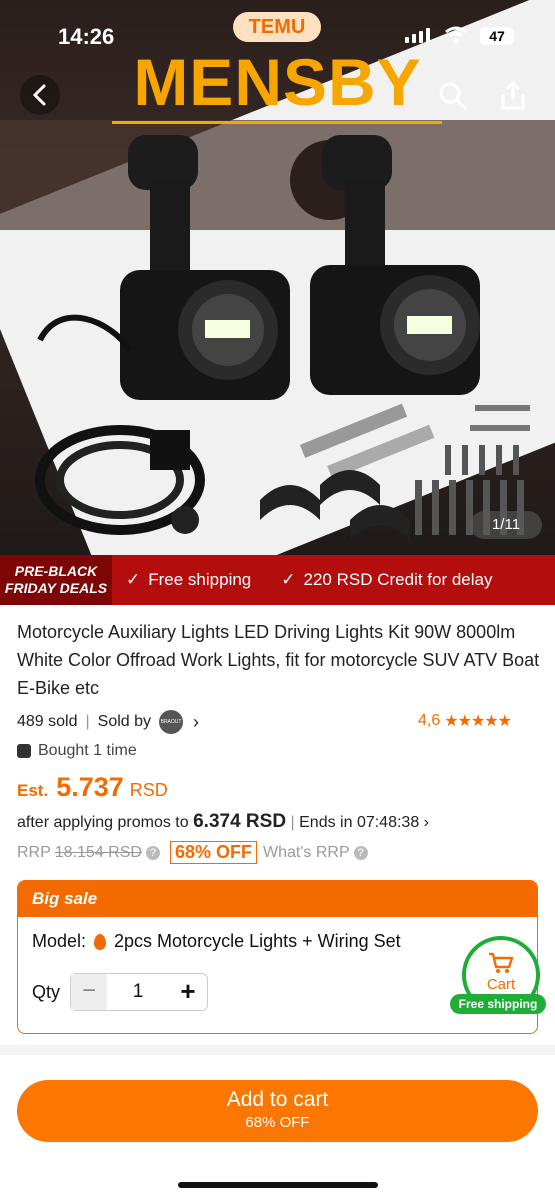  Describe the element at coordinates (359, 822) in the screenshot. I see `ends-timer: Ends in 07:48:38` at that location.